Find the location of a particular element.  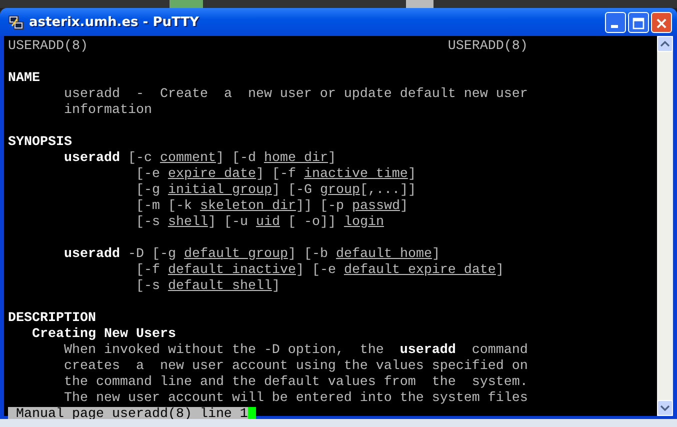

terminal-line: [-m [-k skeleton dir]] [-p passwd] is located at coordinates (272, 207).